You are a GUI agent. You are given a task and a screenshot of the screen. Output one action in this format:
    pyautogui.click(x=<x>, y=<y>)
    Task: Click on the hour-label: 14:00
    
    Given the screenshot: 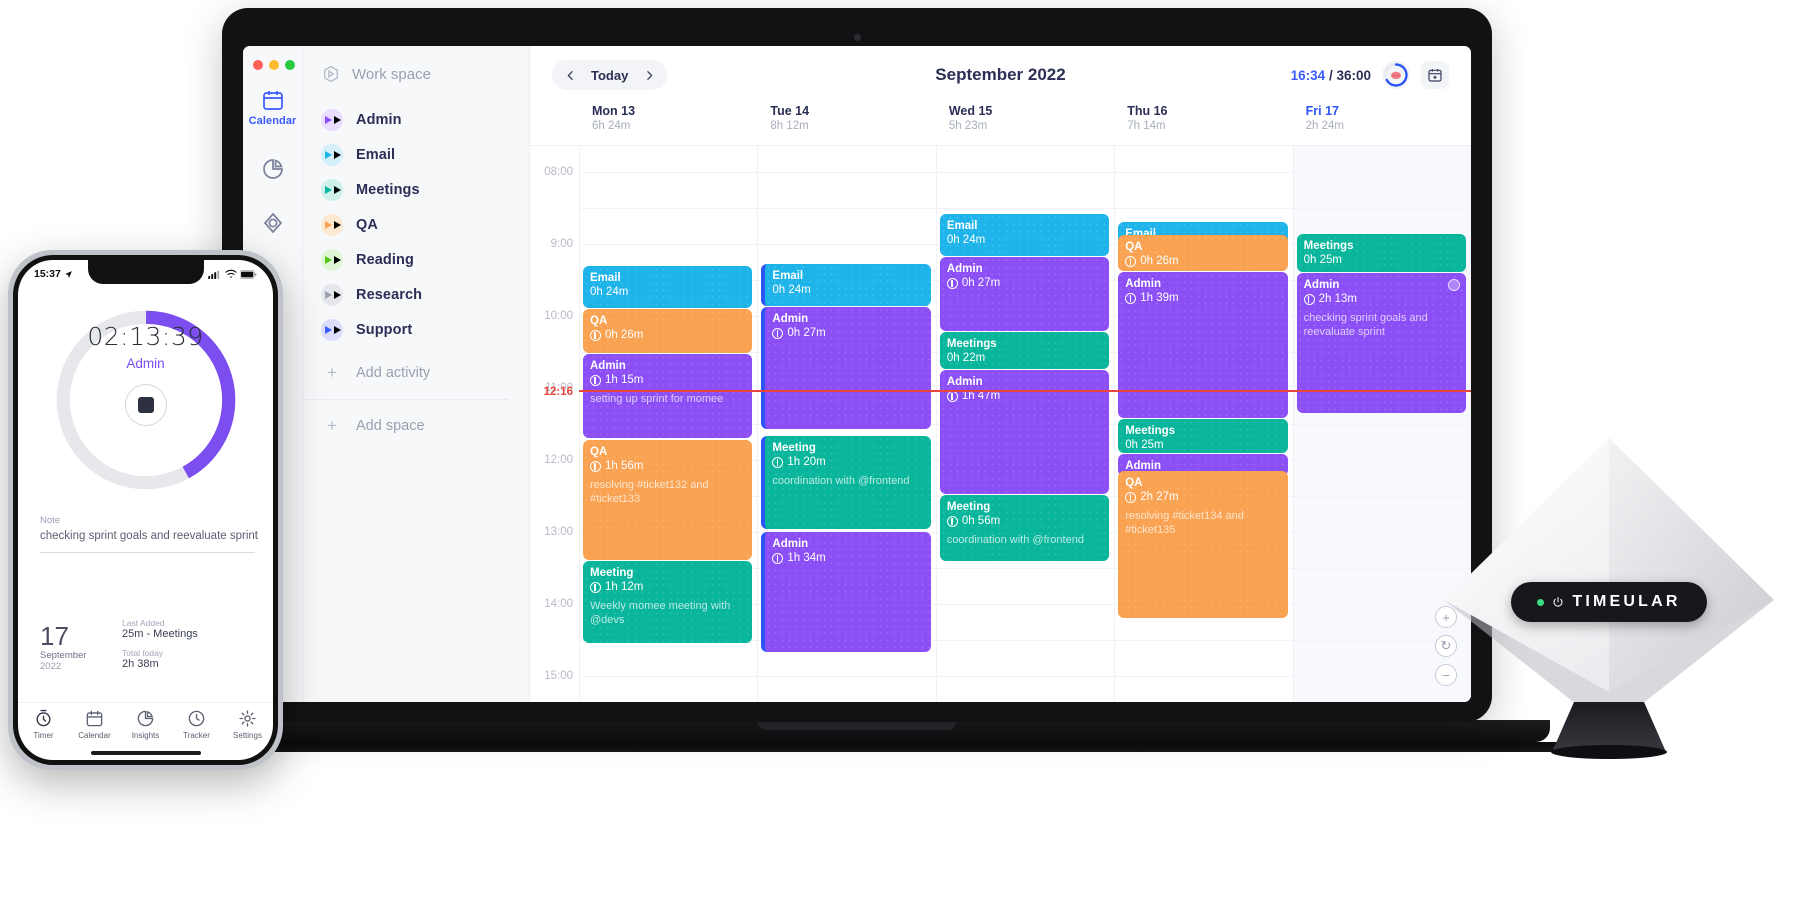 What is the action you would take?
    pyautogui.click(x=558, y=604)
    